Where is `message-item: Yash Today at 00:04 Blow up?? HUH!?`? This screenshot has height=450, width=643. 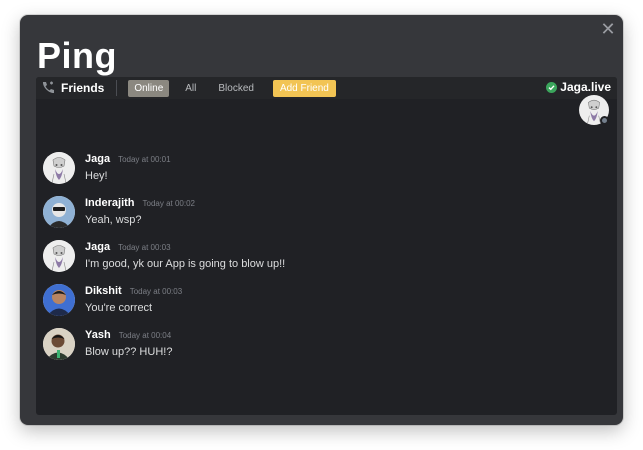
message-item: Yash Today at 00:04 Blow up?? HUH!? is located at coordinates (326, 350).